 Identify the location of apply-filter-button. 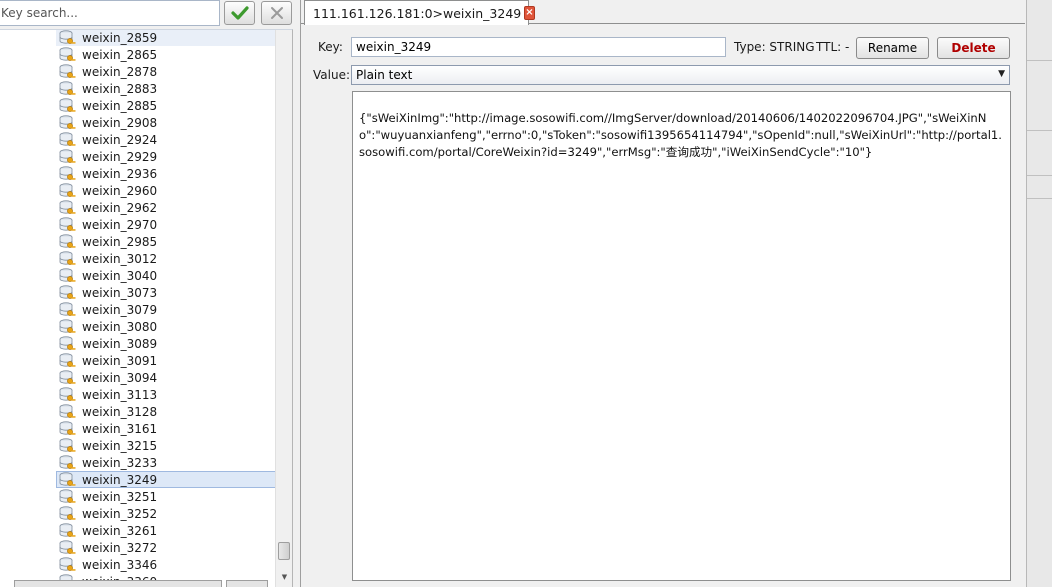
(239, 13).